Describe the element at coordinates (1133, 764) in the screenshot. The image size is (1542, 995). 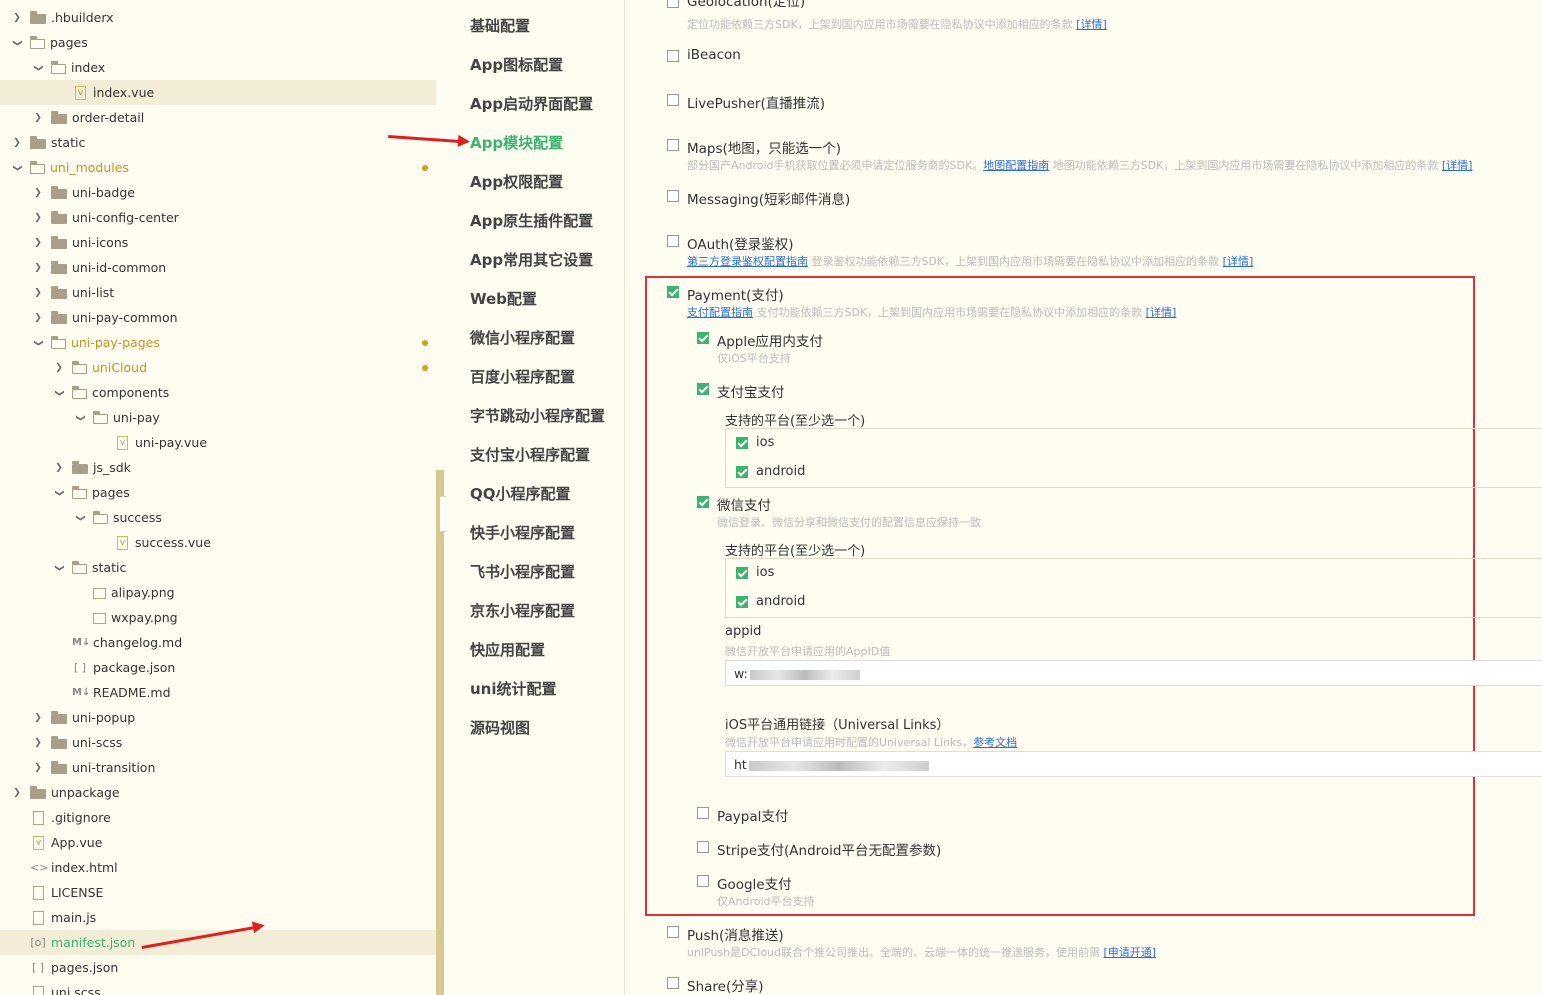
I see `universal-links-input: ht` at that location.